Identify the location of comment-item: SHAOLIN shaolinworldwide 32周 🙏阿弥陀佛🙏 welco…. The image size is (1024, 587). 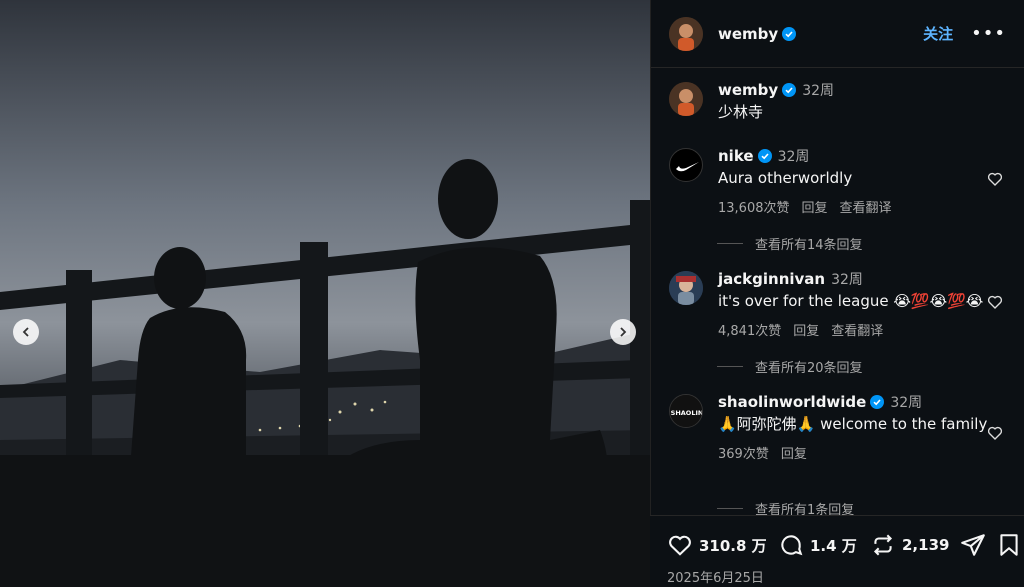
(837, 427).